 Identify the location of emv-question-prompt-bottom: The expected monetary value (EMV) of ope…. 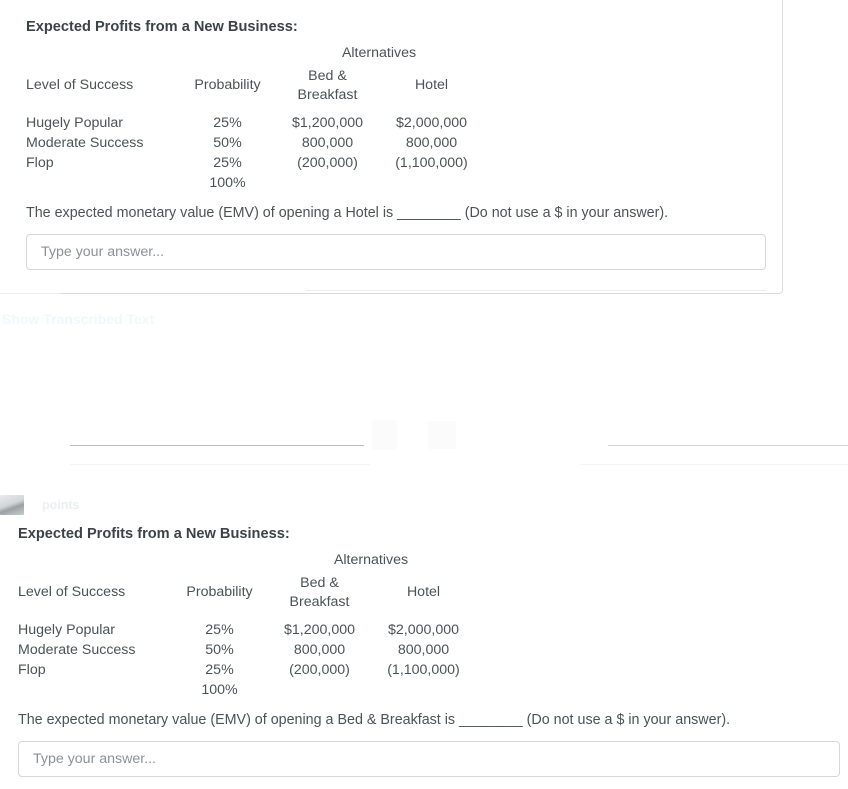
(374, 720).